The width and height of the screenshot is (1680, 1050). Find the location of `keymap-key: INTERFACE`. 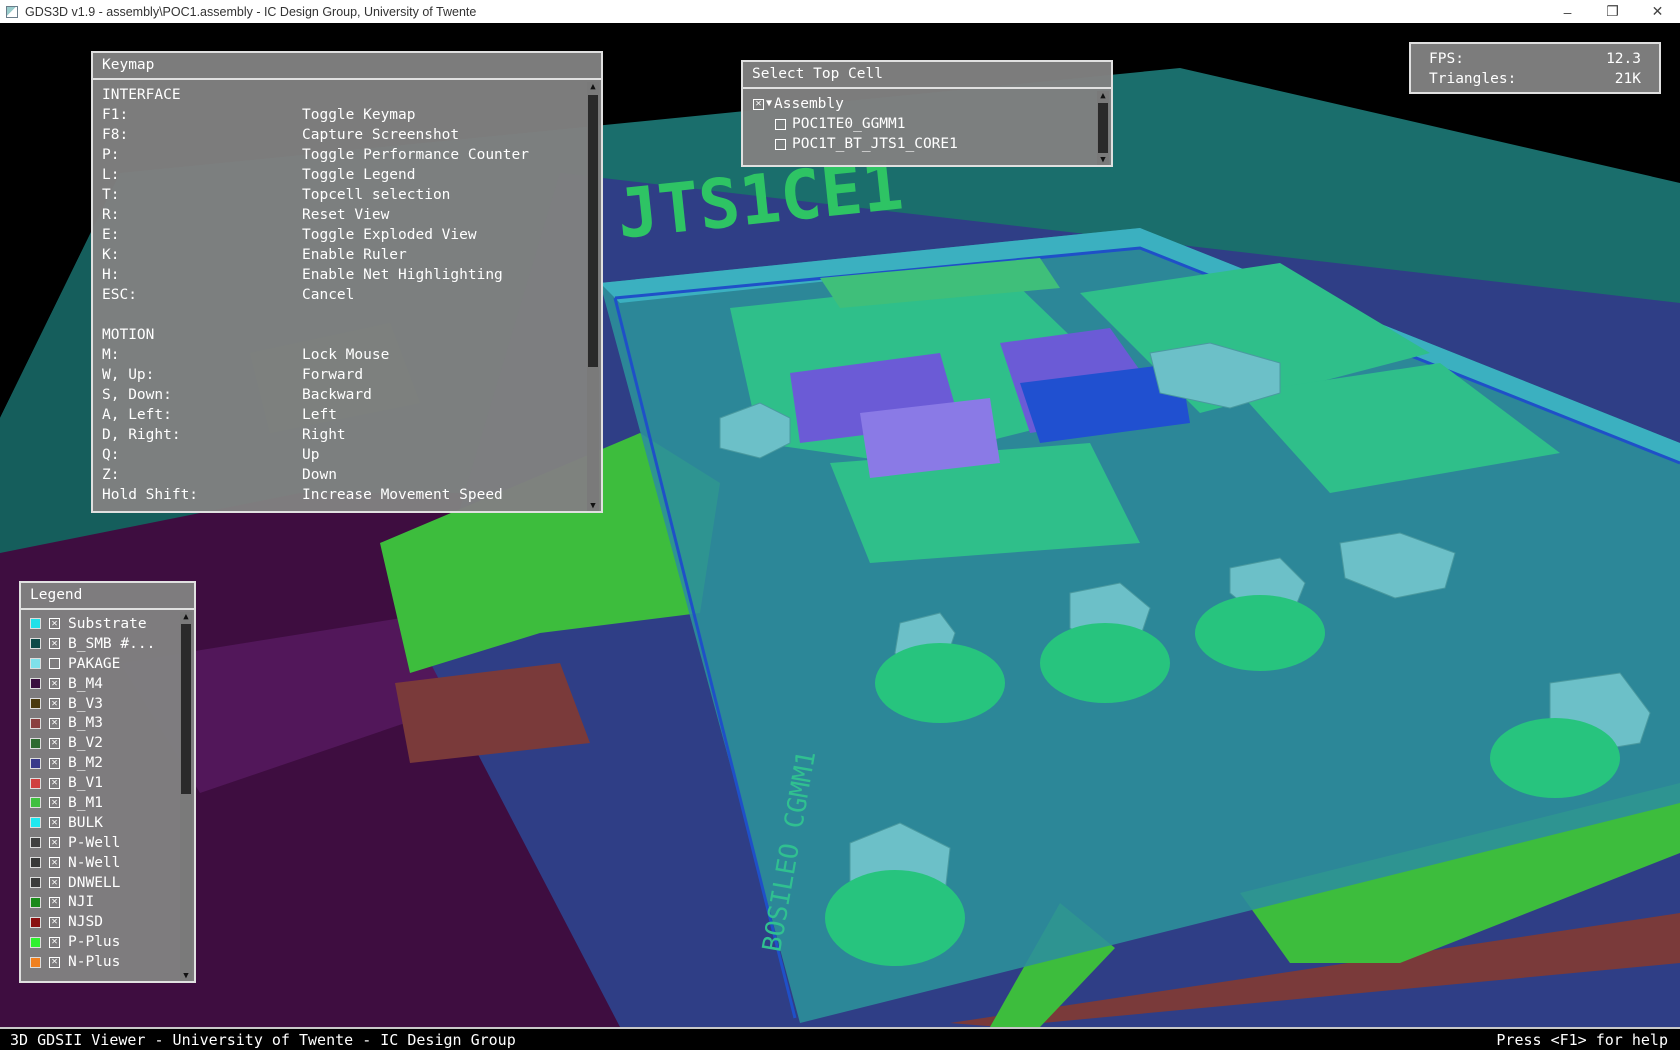

keymap-key: INTERFACE is located at coordinates (141, 95).